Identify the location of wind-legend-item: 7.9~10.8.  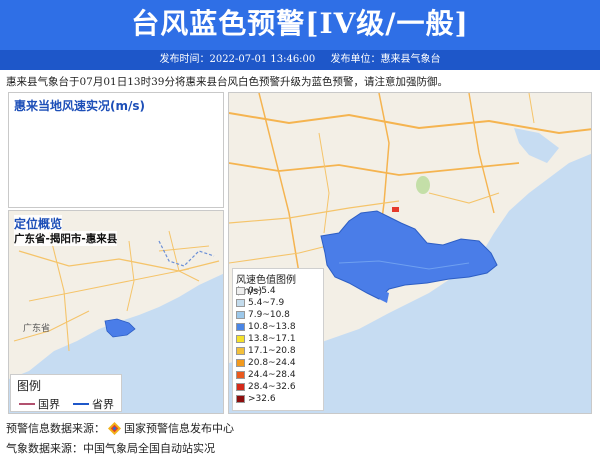
(263, 314).